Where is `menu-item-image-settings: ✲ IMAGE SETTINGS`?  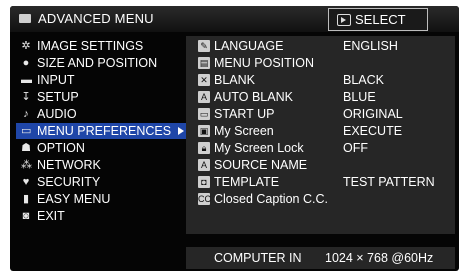 menu-item-image-settings: ✲ IMAGE SETTINGS is located at coordinates (101, 46).